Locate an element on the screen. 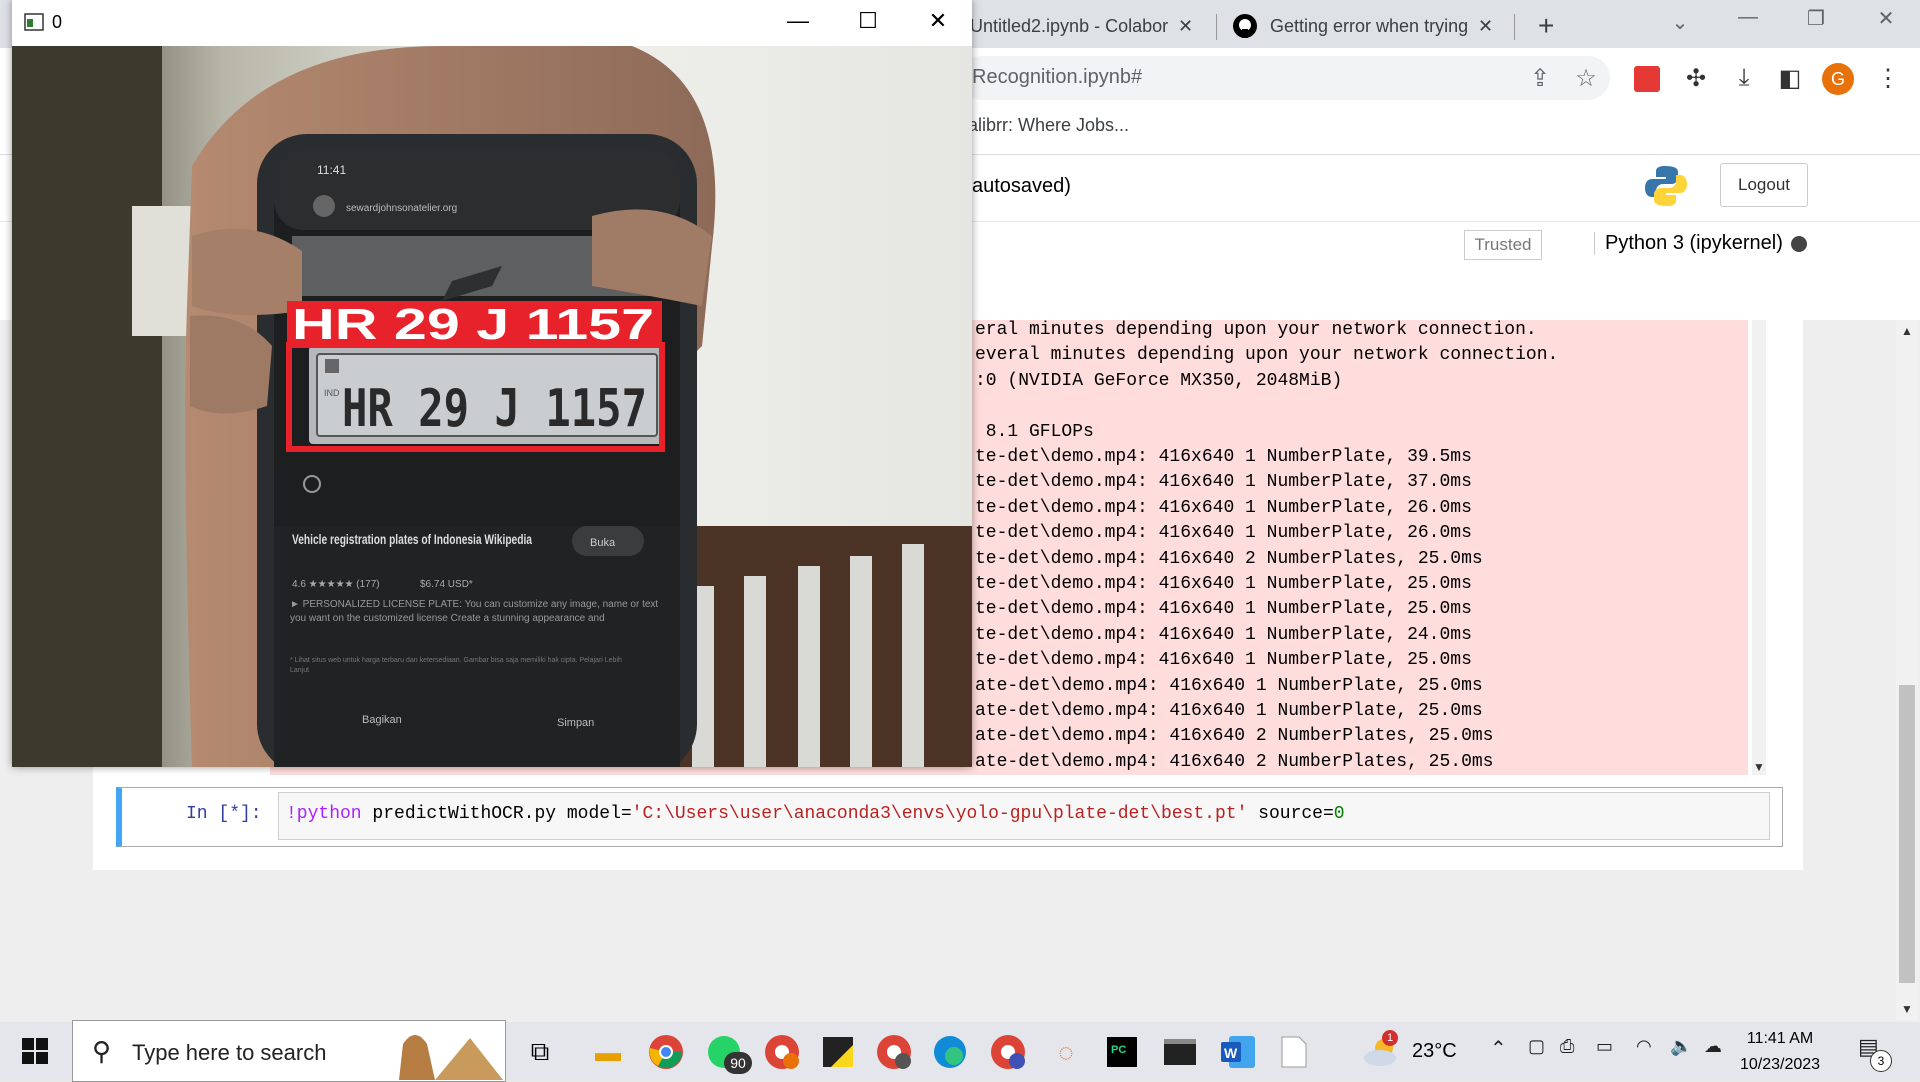 This screenshot has height=1082, width=1920. opencv-titlebar is located at coordinates (492, 23).